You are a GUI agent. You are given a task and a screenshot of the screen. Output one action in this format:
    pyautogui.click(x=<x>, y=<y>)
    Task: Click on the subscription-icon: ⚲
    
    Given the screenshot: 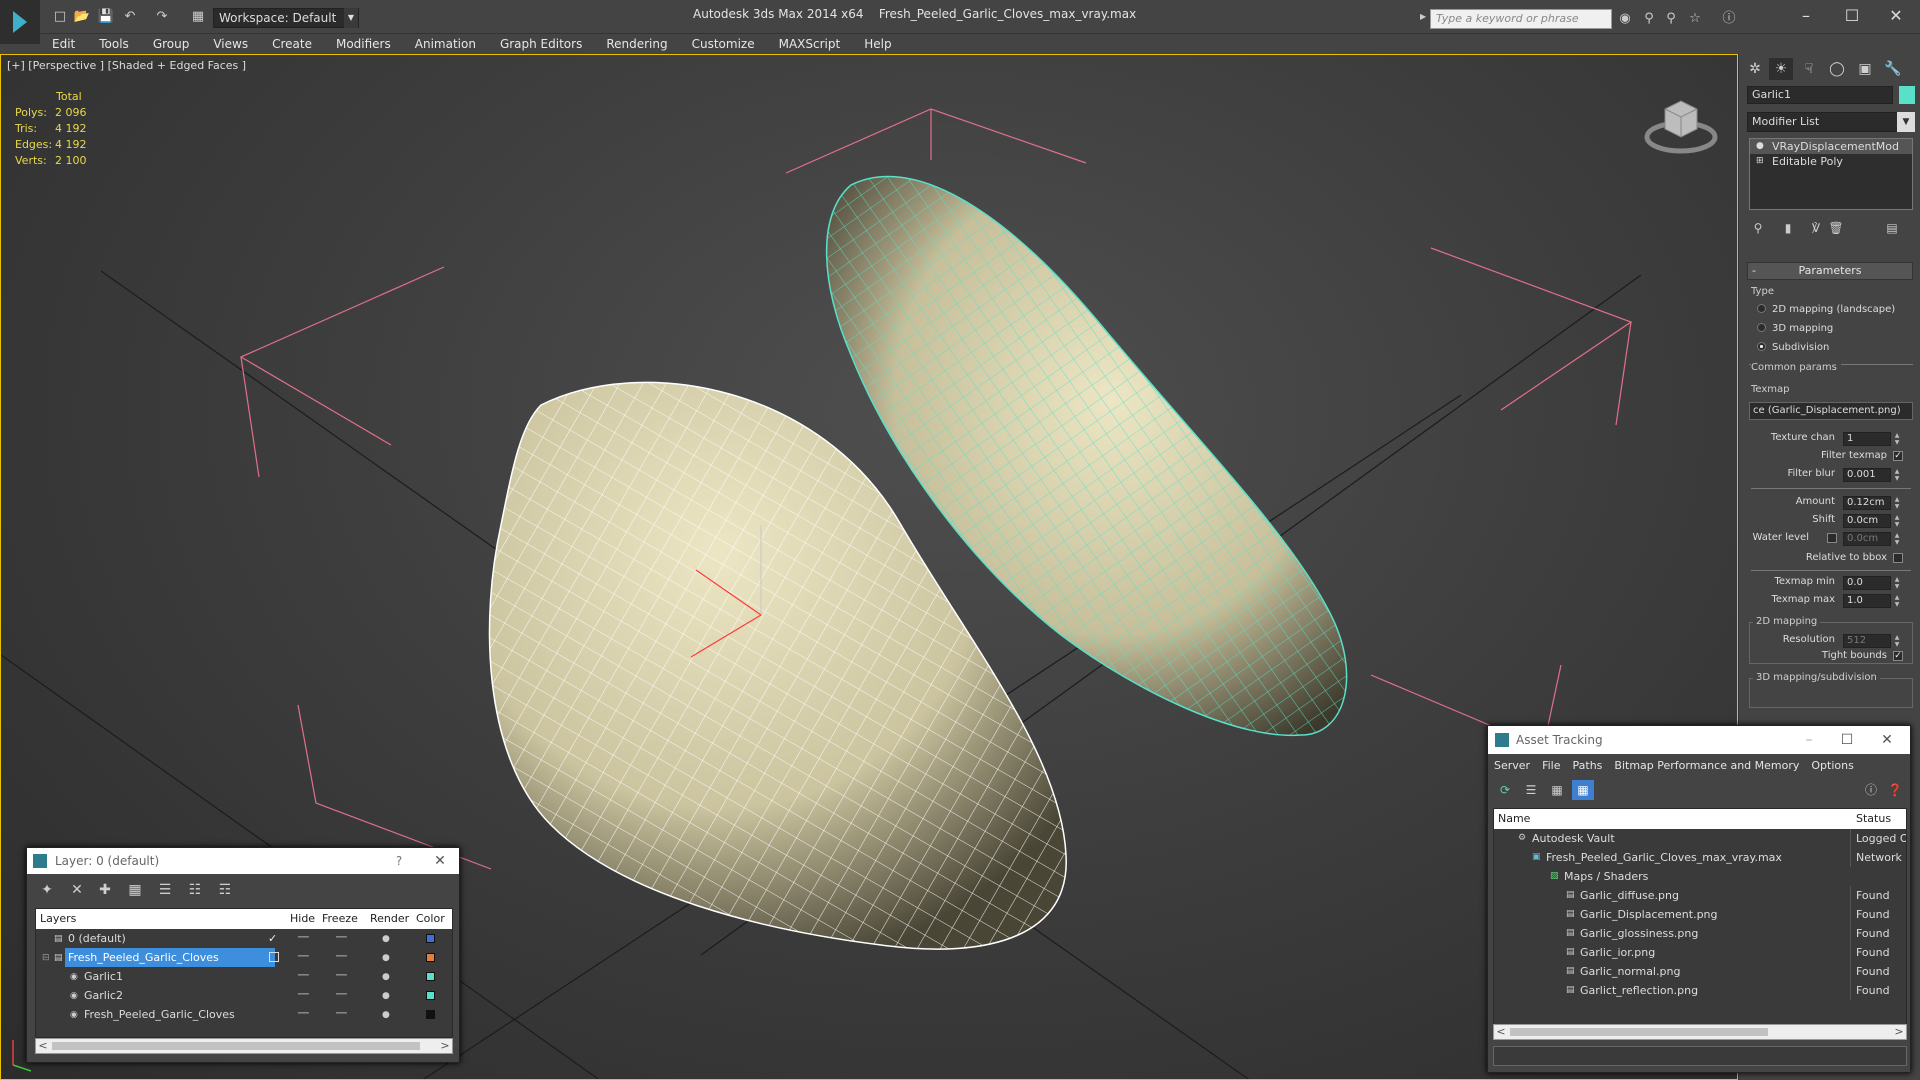 What is the action you would take?
    pyautogui.click(x=1649, y=19)
    